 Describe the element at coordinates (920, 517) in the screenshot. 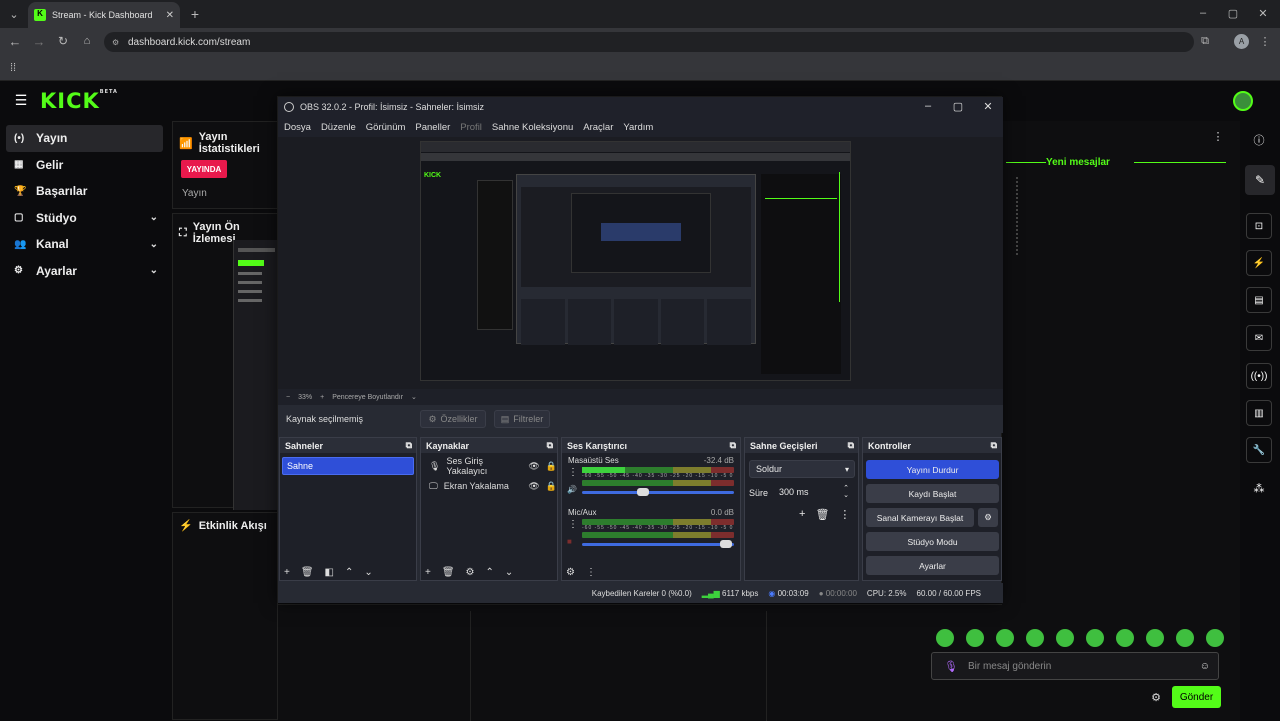

I see `control-button-2: Sanal Kamerayı Başlat` at that location.